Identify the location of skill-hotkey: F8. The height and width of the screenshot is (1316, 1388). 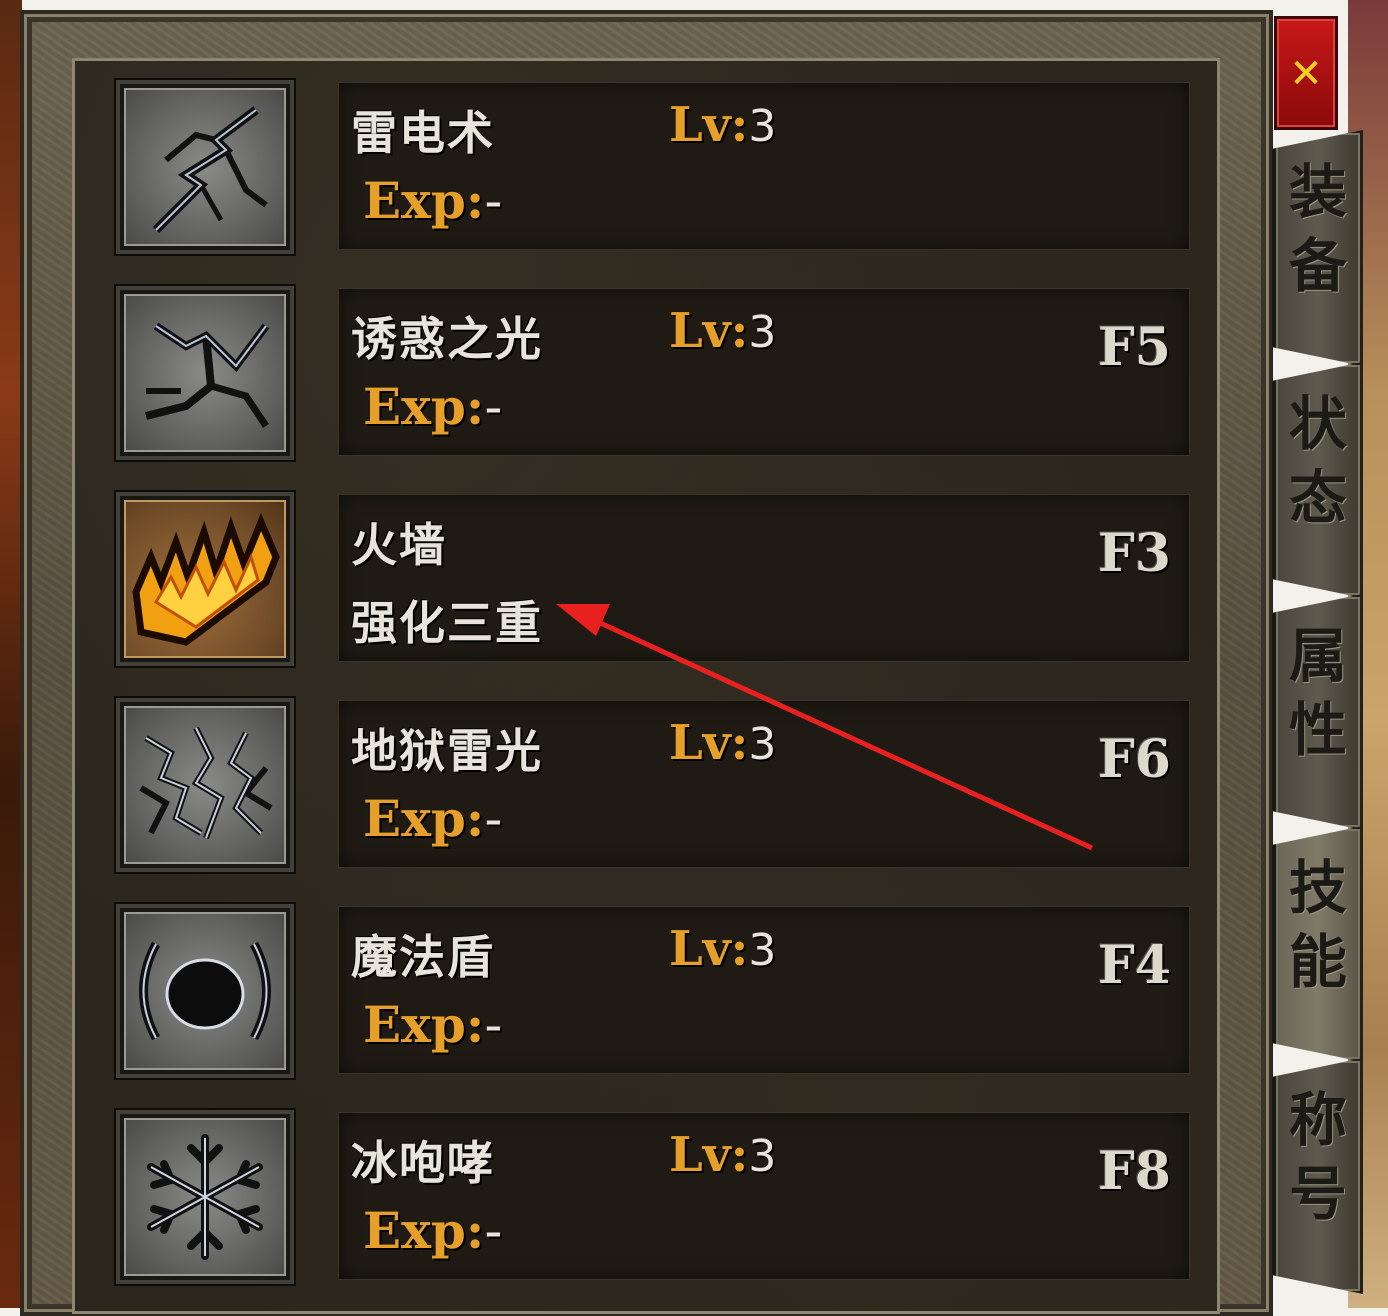
(1134, 1171).